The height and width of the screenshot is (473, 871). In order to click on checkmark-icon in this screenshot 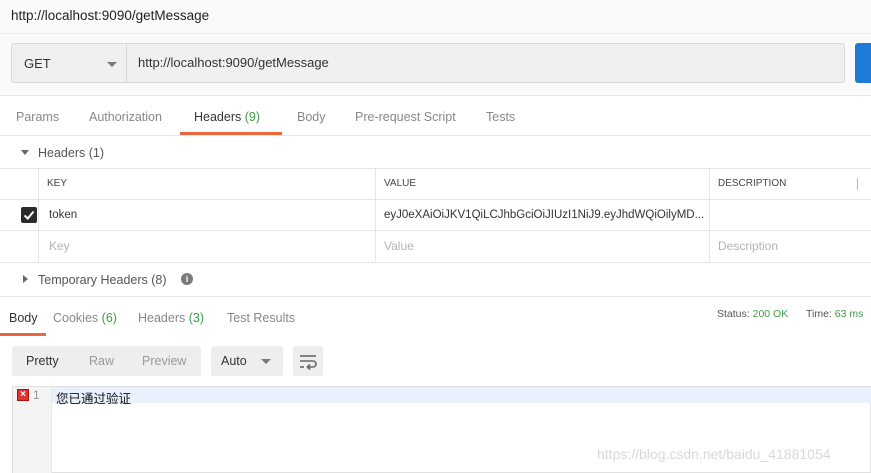, I will do `click(29, 215)`.